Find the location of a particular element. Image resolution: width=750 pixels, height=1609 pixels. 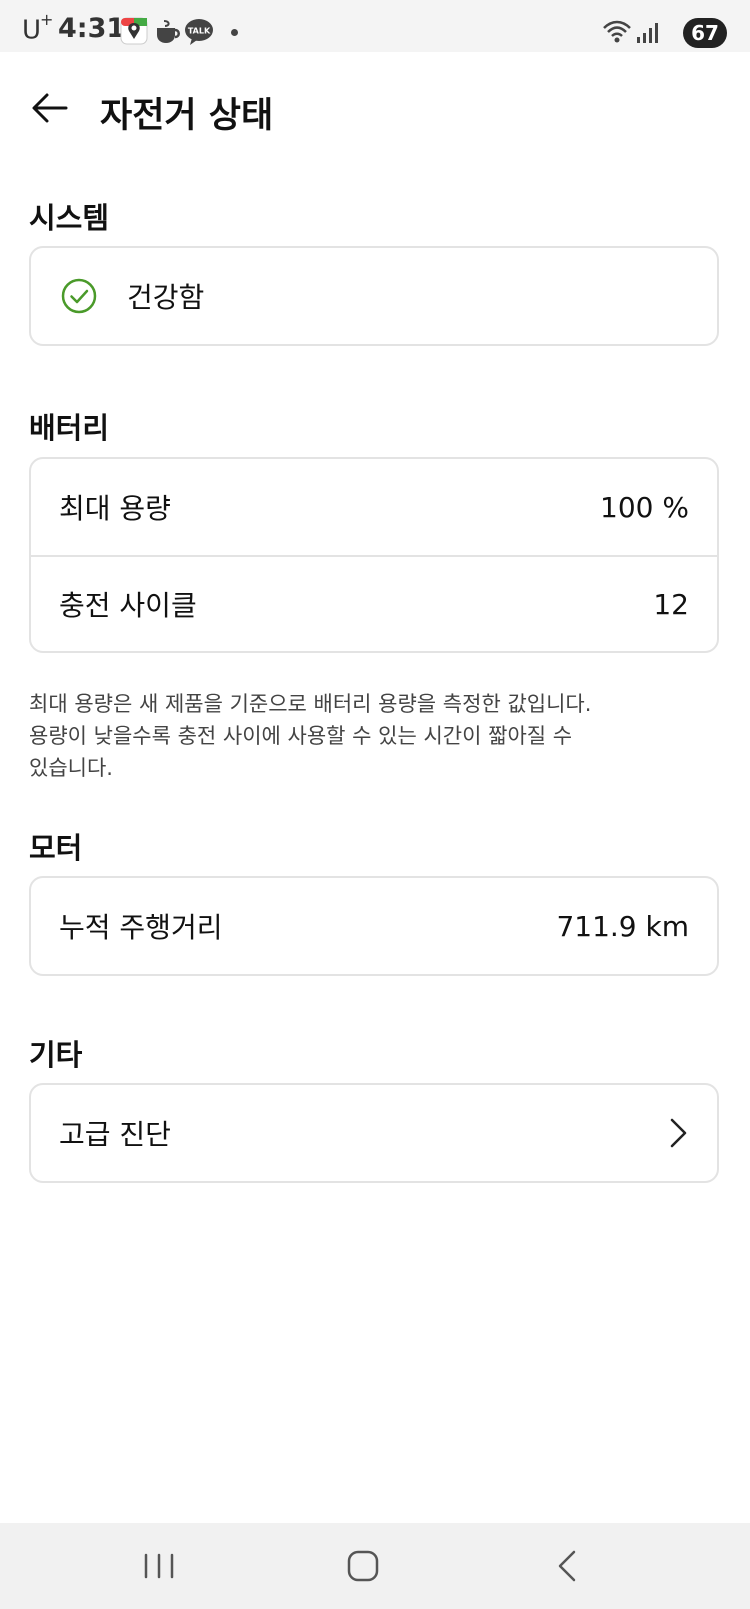

system-status-card: 건강함 is located at coordinates (374, 296).